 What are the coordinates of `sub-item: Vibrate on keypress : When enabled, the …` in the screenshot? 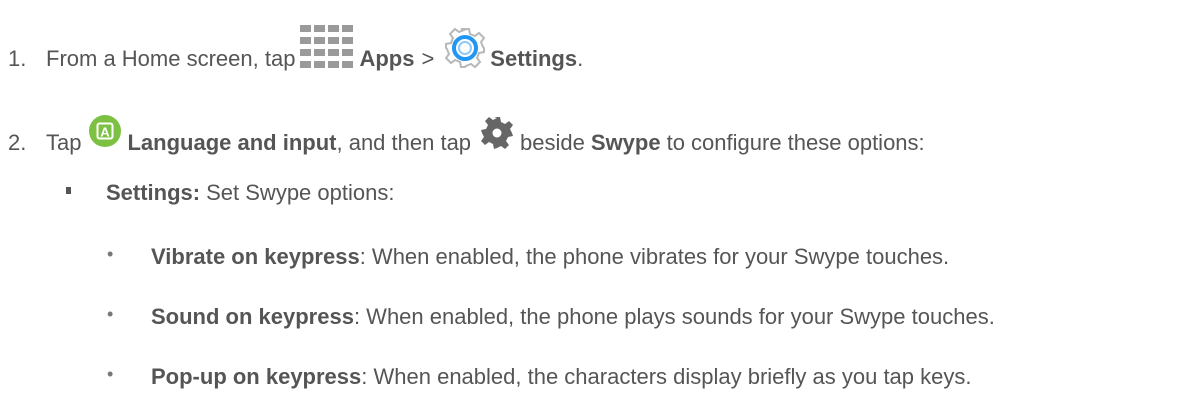 It's located at (550, 257).